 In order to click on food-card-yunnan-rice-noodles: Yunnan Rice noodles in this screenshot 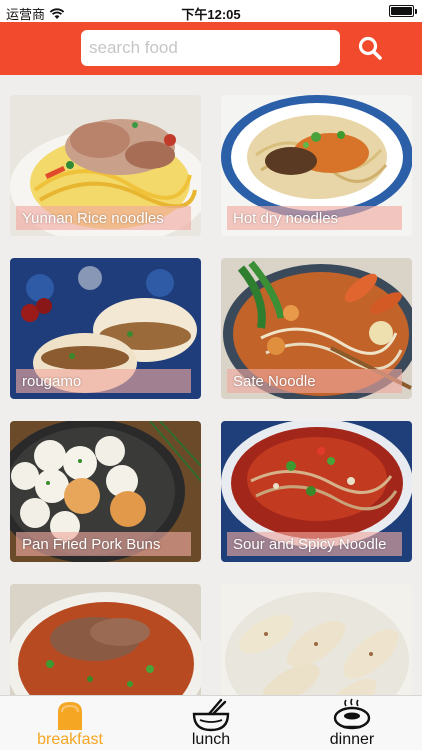, I will do `click(105, 165)`.